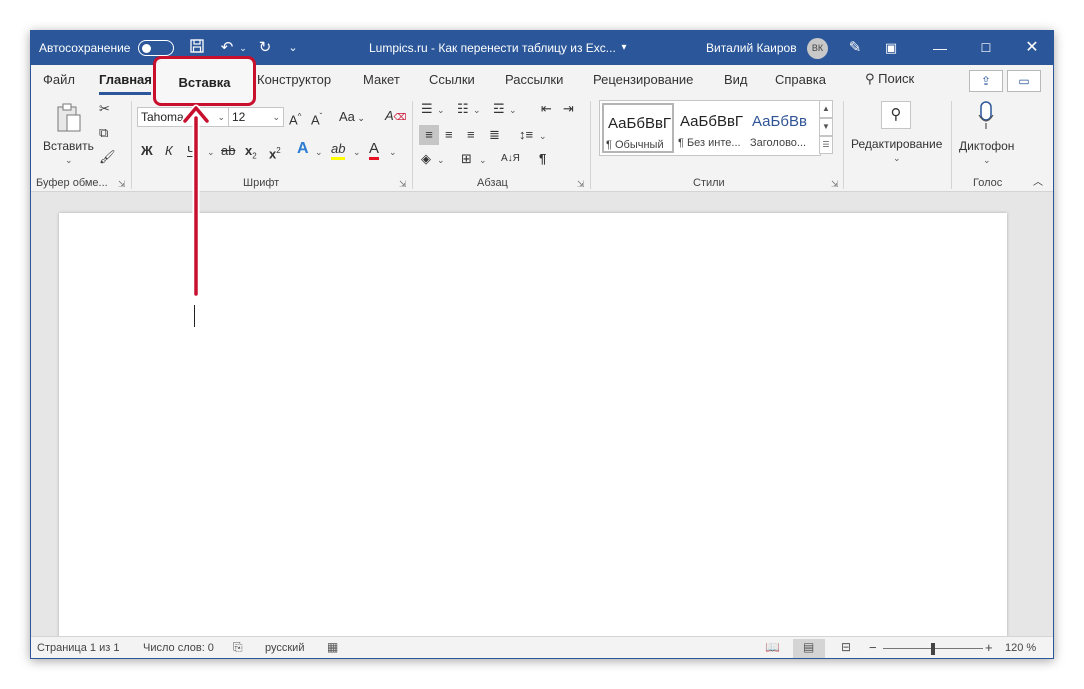 The height and width of the screenshot is (689, 1084). Describe the element at coordinates (265, 48) in the screenshot. I see `redo-icon: ↻` at that location.